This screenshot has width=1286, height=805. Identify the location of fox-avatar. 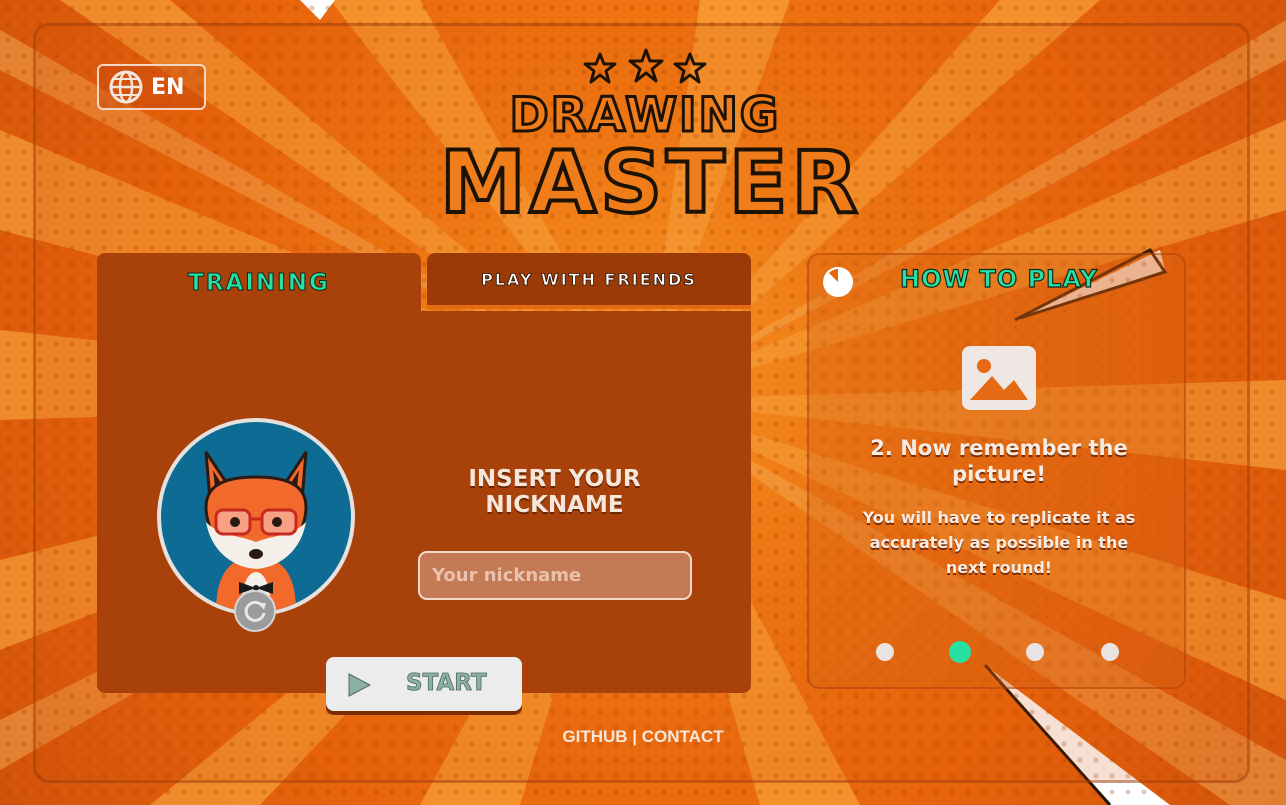
(256, 517).